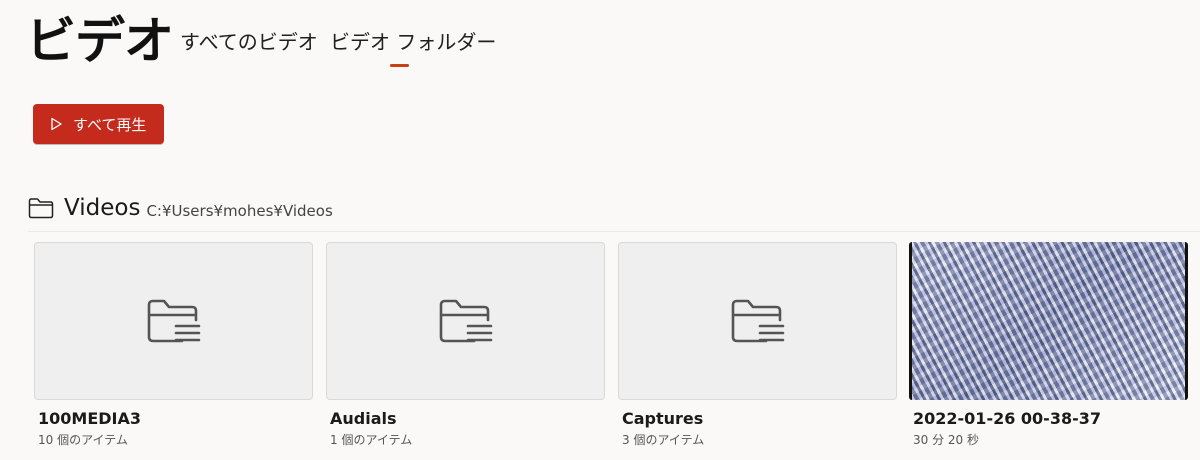 The height and width of the screenshot is (460, 1200). I want to click on tile-meta: 30 分 20 秒, so click(946, 440).